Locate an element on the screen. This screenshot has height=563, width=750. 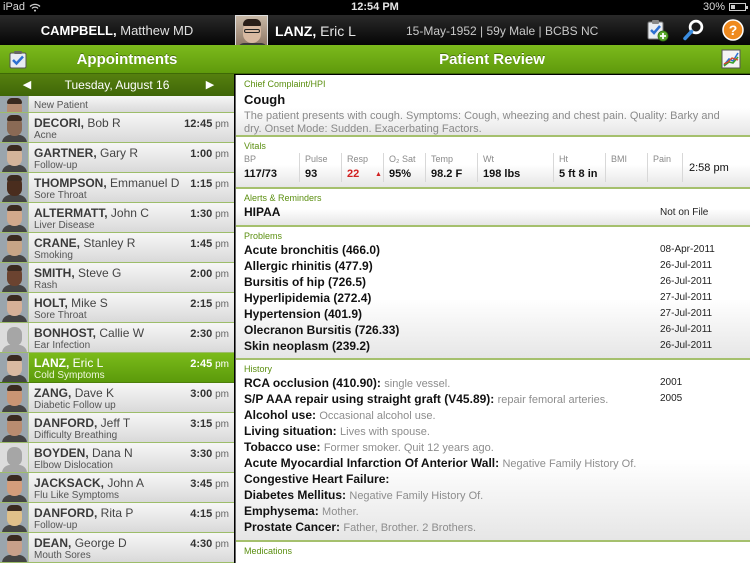
history-row: Alcohol use: Occasional alcohol use. is located at coordinates (493, 415).